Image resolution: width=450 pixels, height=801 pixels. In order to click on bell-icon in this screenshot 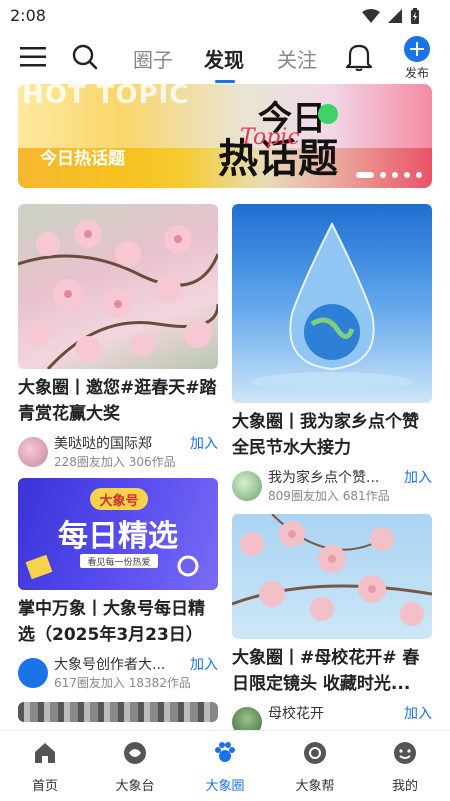, I will do `click(359, 57)`.